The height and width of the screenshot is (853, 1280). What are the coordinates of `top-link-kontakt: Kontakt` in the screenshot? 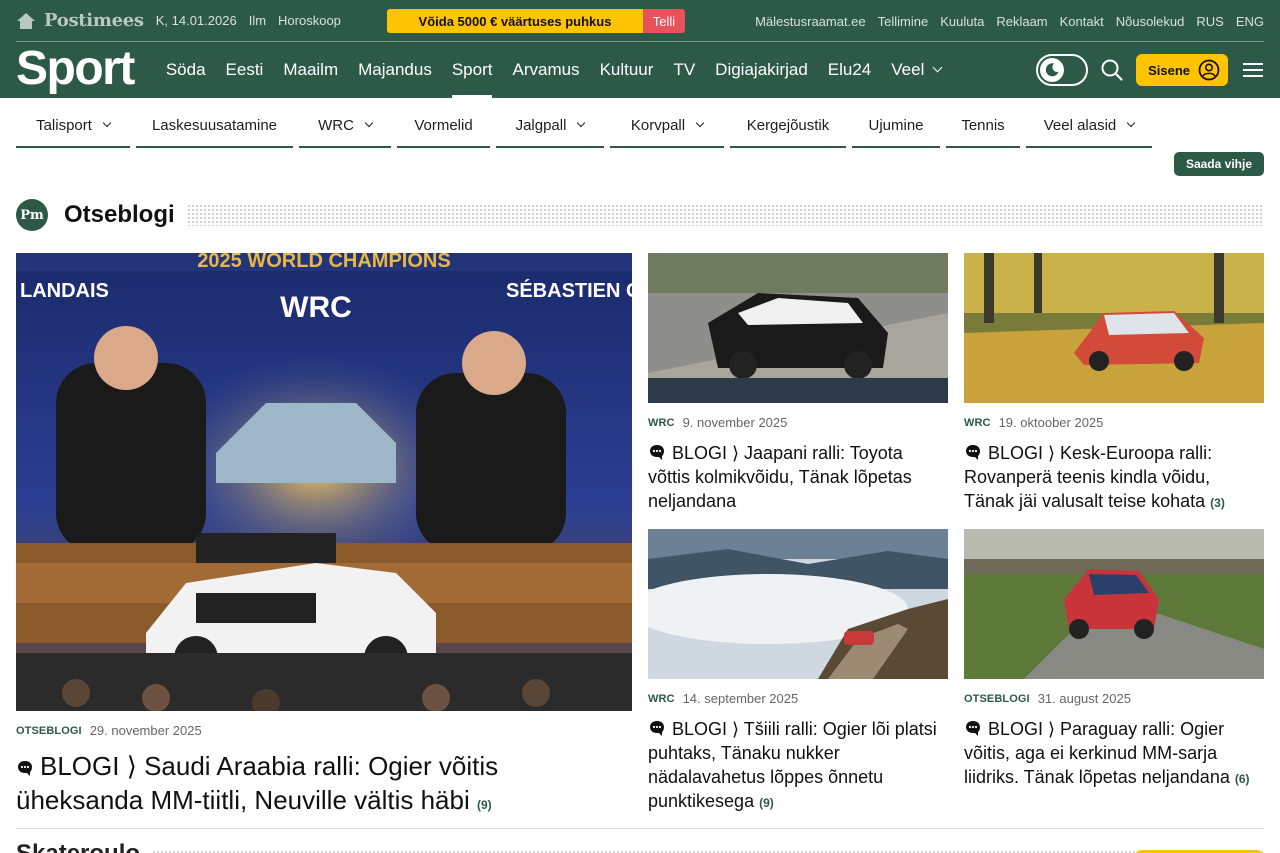 It's located at (1082, 21).